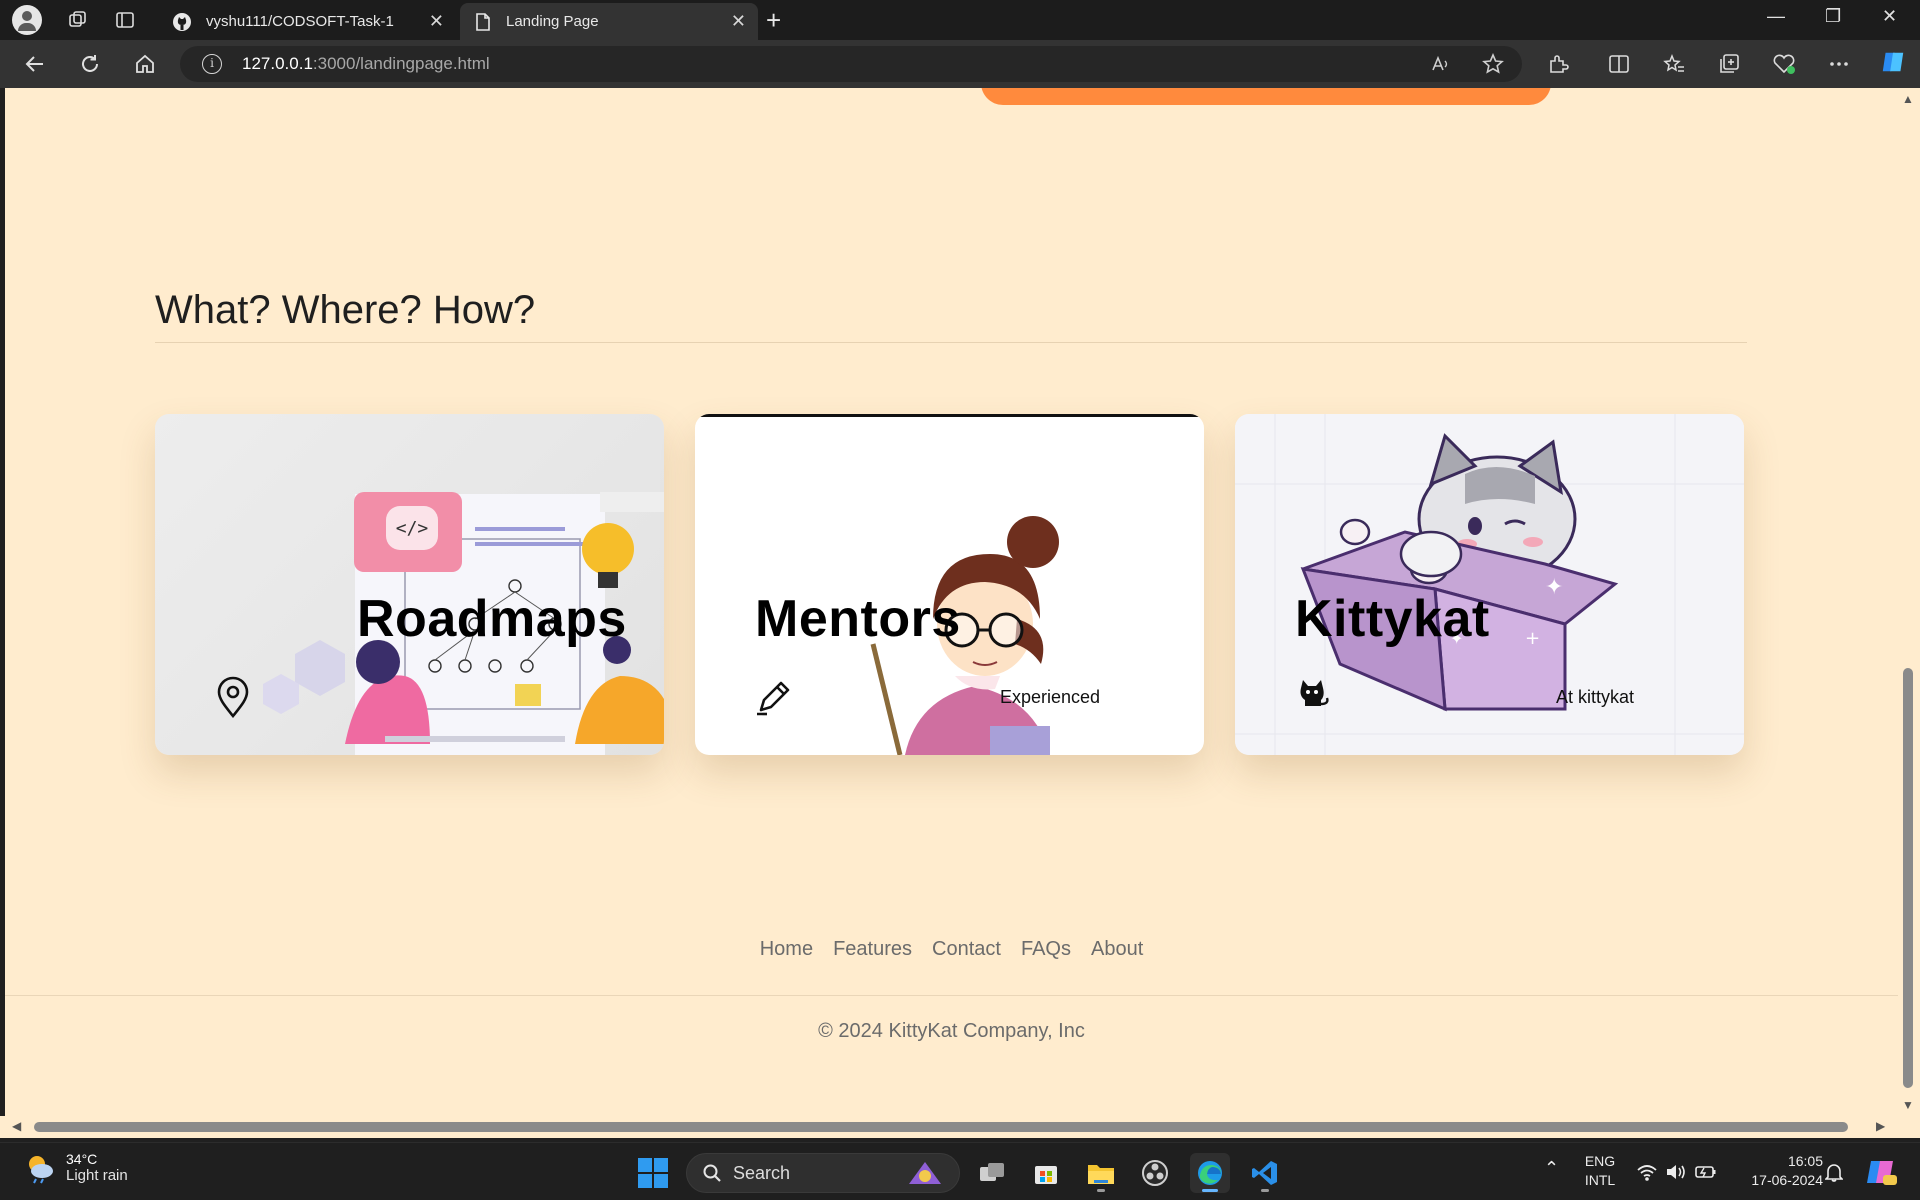 The height and width of the screenshot is (1200, 1920). I want to click on scroll-down-arrow-icon: ▼, so click(1908, 1105).